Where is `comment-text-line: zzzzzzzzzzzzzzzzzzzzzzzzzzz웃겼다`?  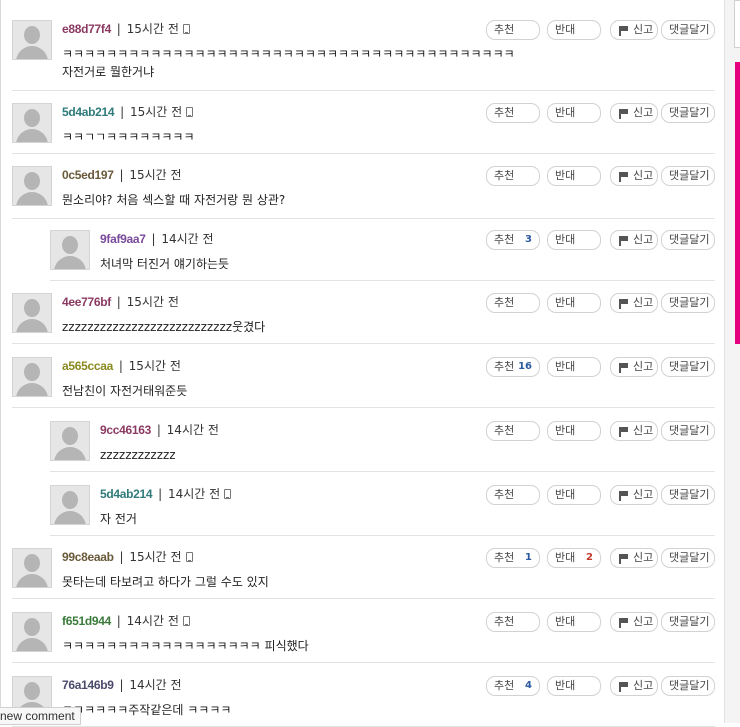 comment-text-line: zzzzzzzzzzzzzzzzzzzzzzzzzzz웃겼다 is located at coordinates (164, 327).